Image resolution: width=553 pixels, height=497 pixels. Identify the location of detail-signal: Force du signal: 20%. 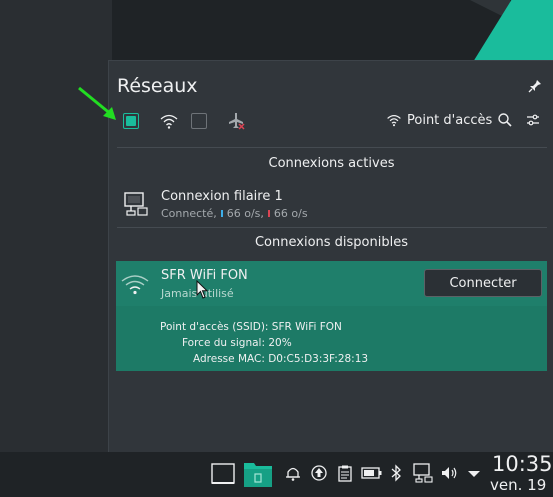
(237, 343).